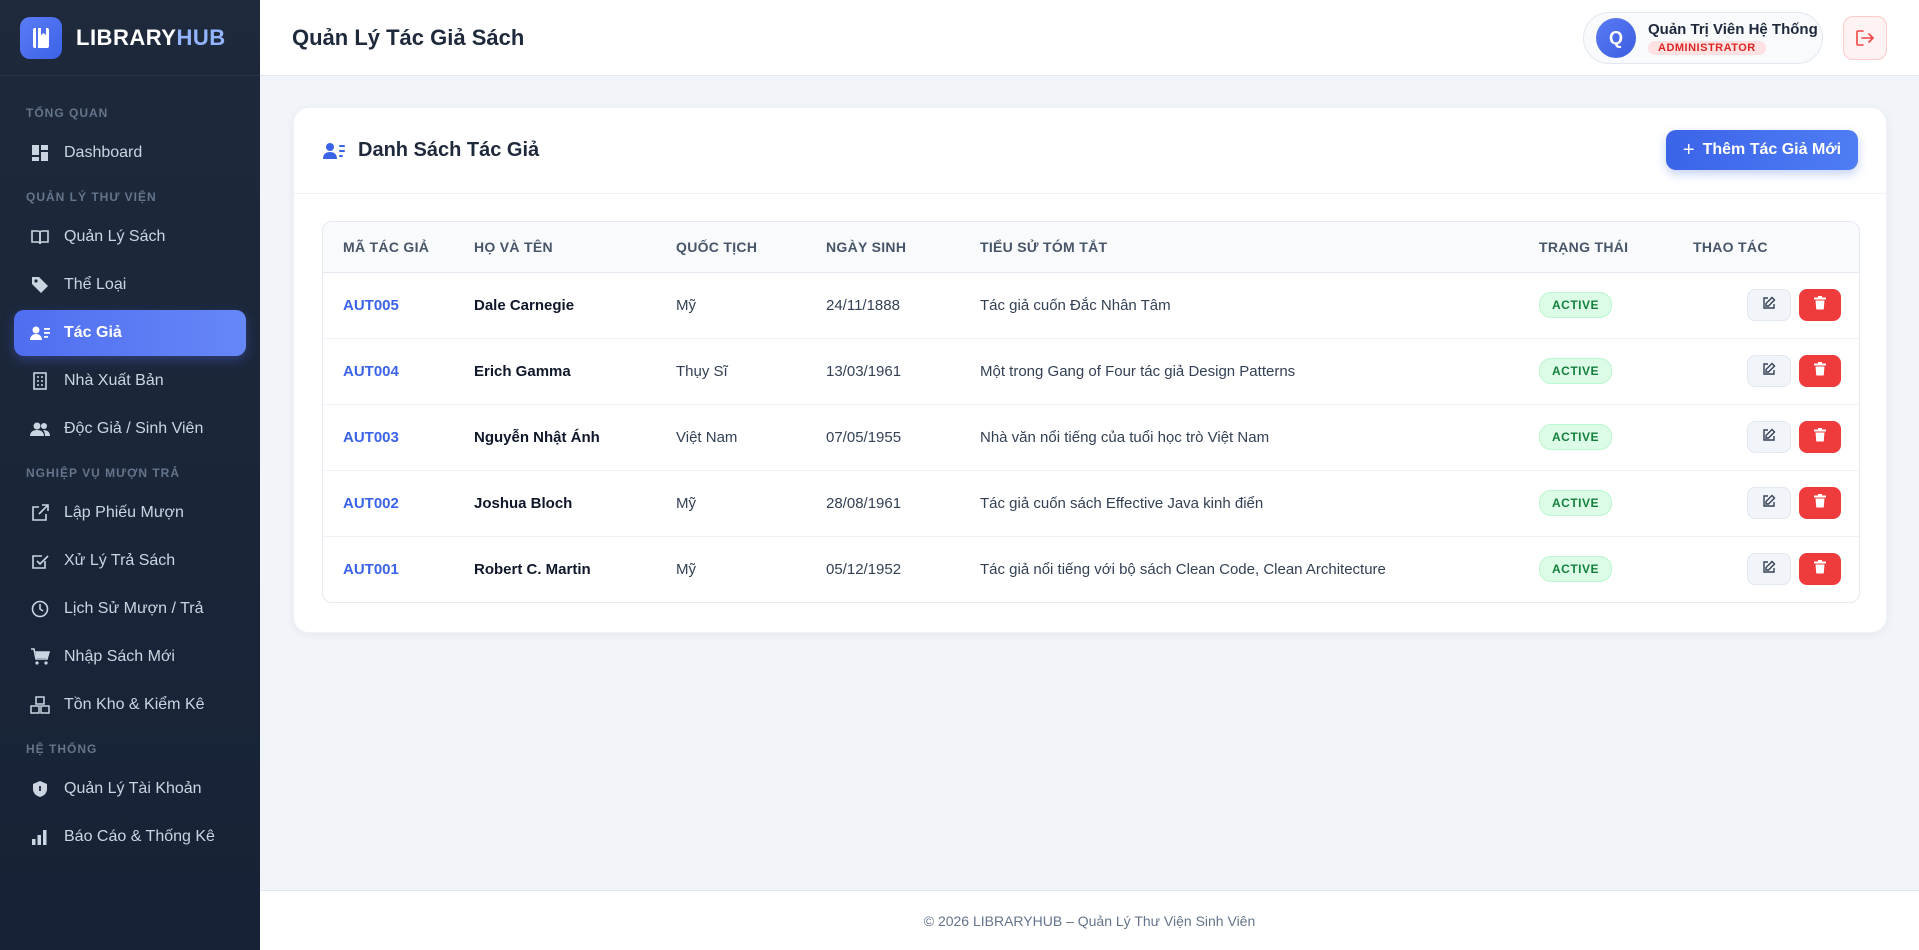 This screenshot has width=1919, height=950. Describe the element at coordinates (523, 503) in the screenshot. I see `author-name: Joshua Bloch` at that location.